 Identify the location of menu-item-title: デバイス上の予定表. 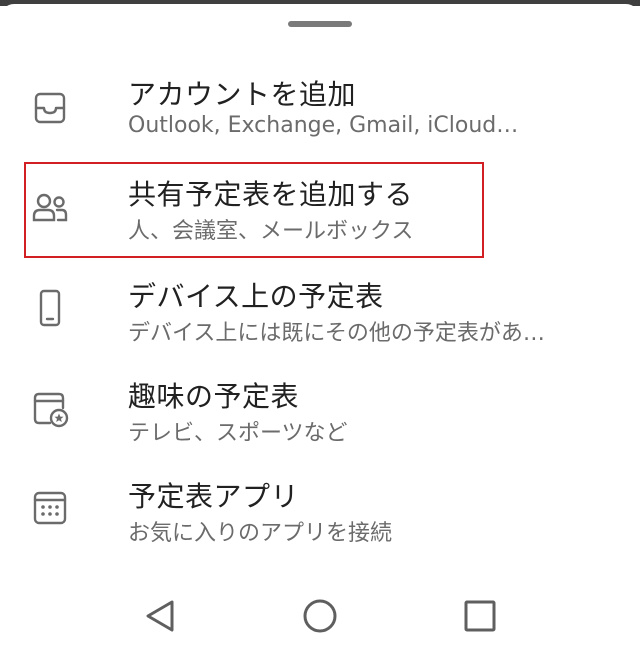
(256, 296).